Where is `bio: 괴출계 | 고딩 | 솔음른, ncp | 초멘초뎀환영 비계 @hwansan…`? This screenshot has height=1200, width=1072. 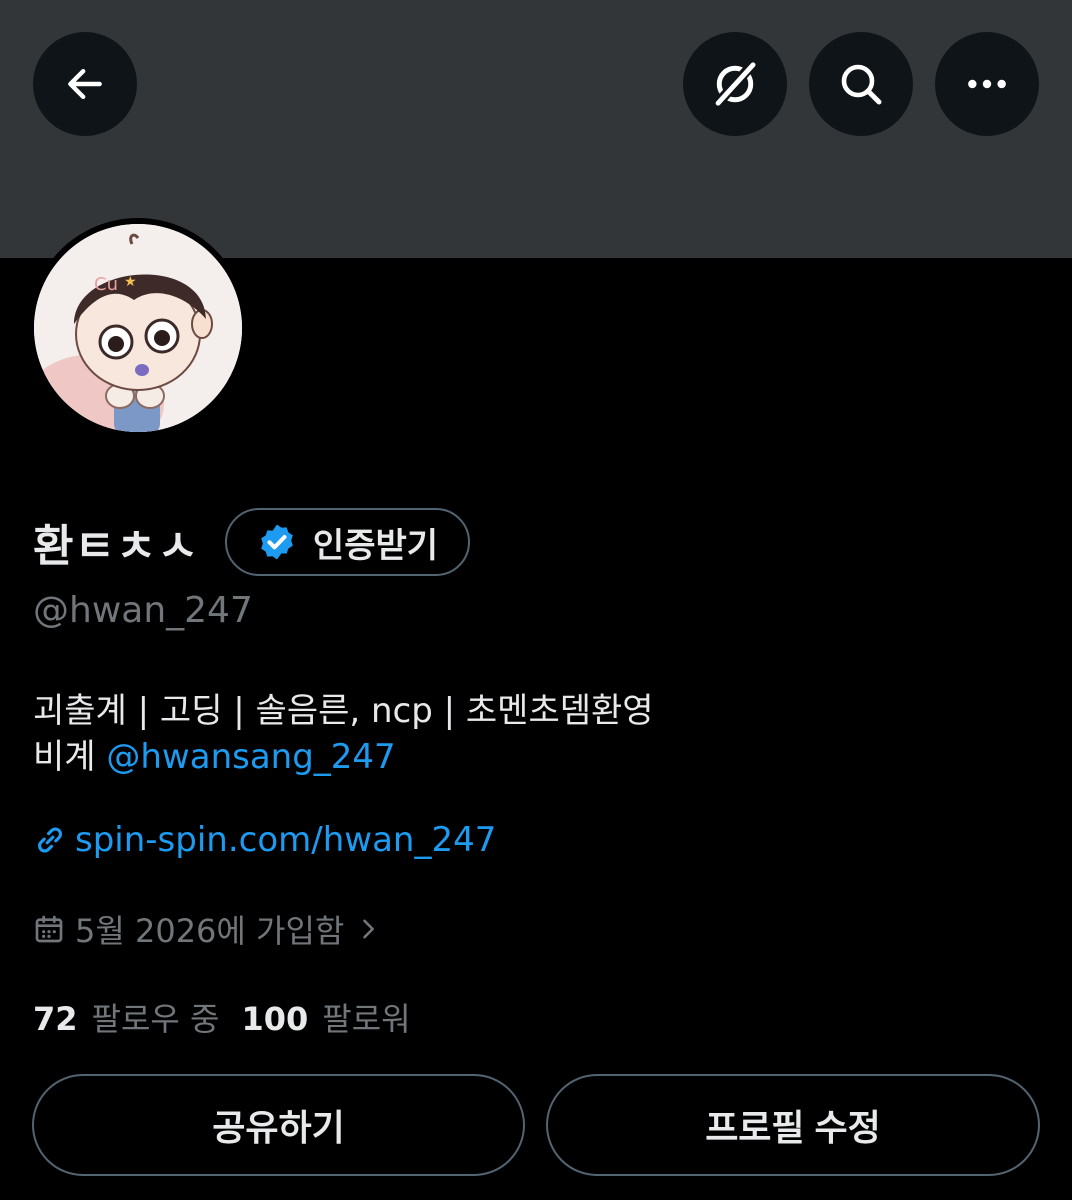 bio: 괴출계 | 고딩 | 솔음른, ncp | 초멘초뎀환영 비계 @hwansan… is located at coordinates (343, 734).